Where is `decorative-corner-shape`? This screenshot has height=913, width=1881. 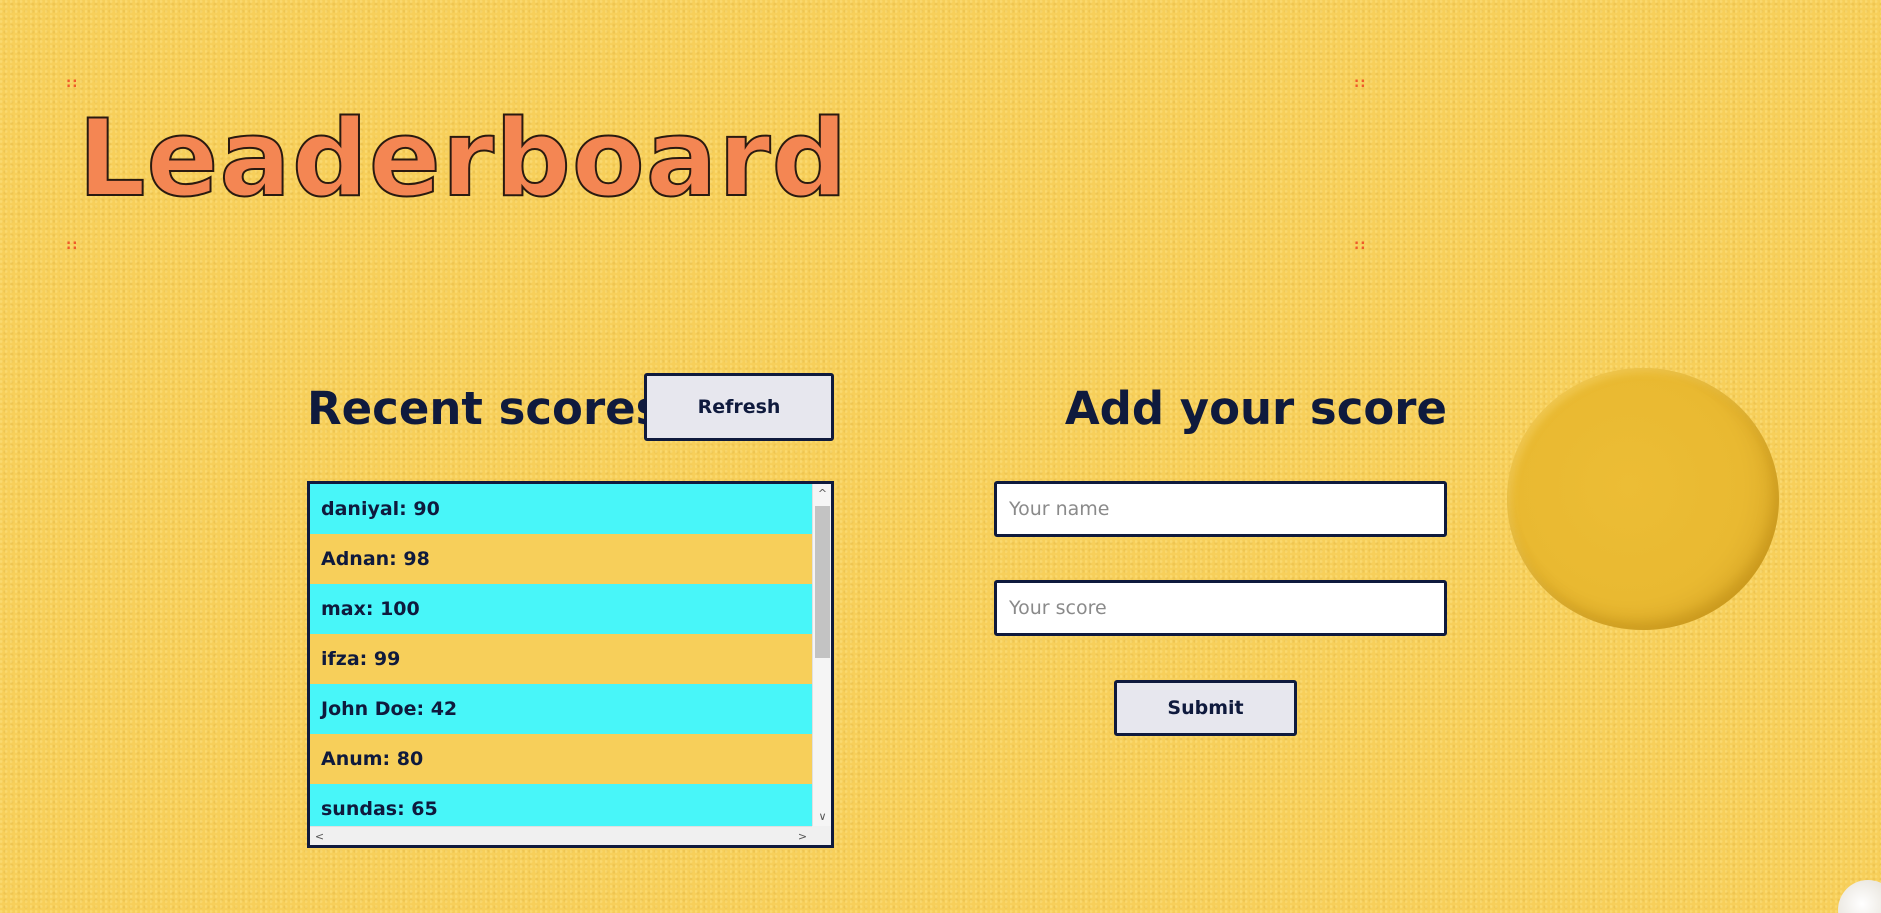 decorative-corner-shape is located at coordinates (1859, 896).